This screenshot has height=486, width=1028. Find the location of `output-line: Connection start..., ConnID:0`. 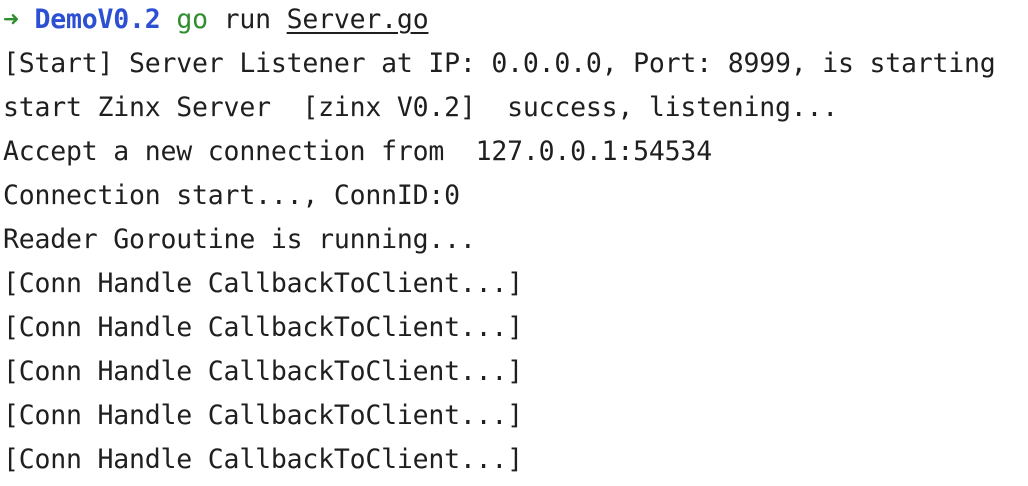

output-line: Connection start..., ConnID:0 is located at coordinates (231, 195).